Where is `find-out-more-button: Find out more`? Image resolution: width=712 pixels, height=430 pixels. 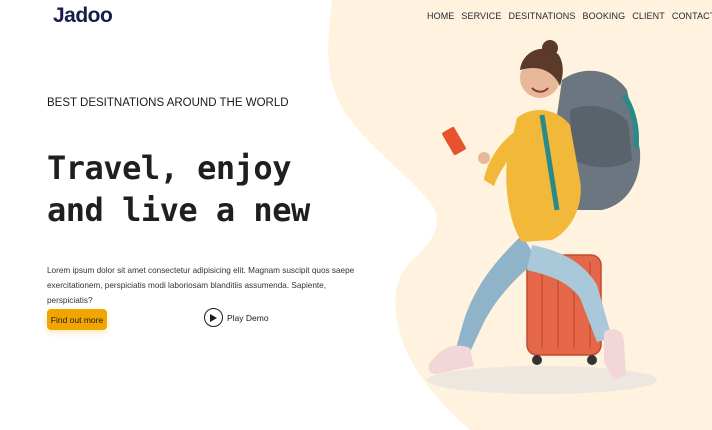
find-out-more-button: Find out more is located at coordinates (77, 319).